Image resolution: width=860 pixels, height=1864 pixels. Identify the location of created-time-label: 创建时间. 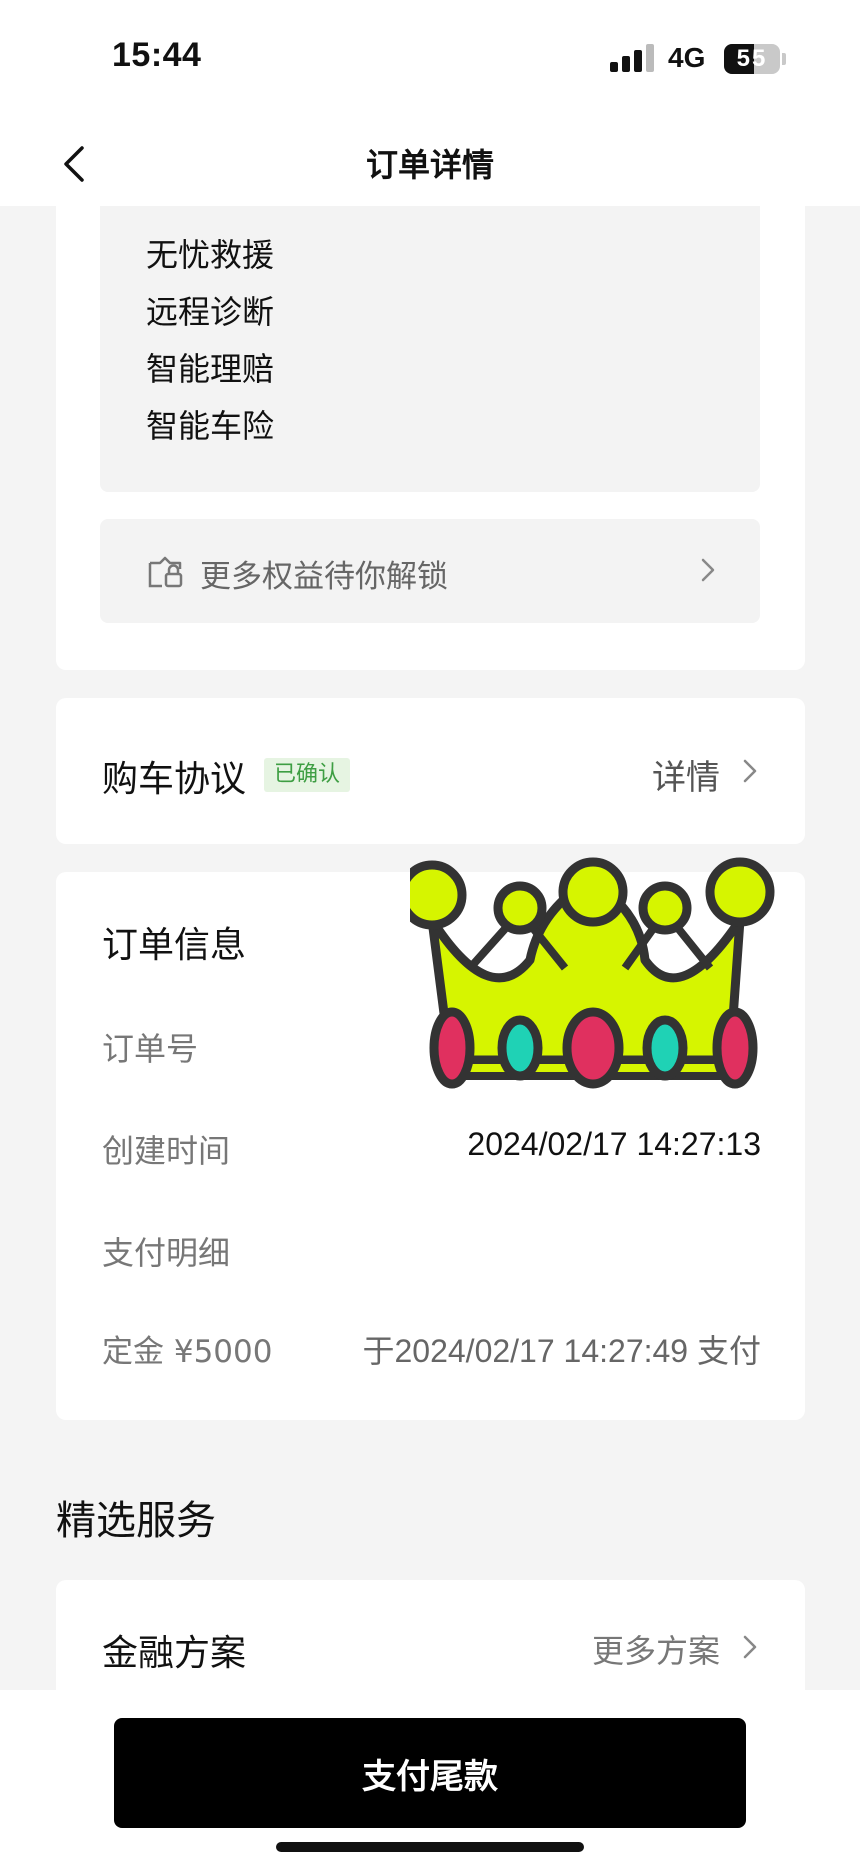
(166, 1151).